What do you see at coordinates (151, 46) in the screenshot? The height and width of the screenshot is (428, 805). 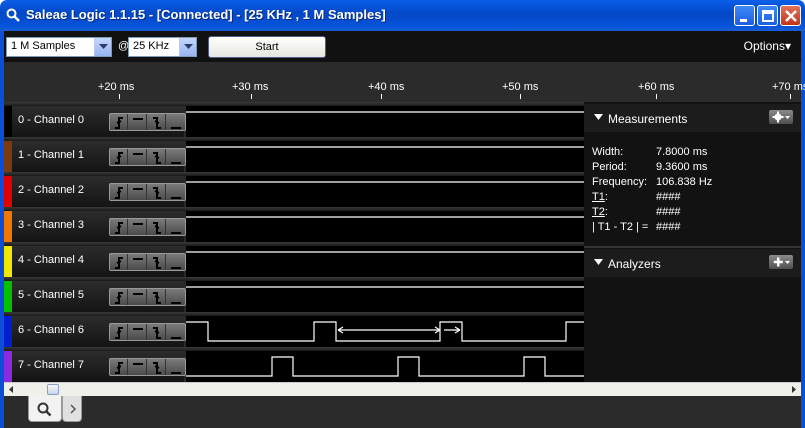 I see `rate-select-value: 25 KHz` at bounding box center [151, 46].